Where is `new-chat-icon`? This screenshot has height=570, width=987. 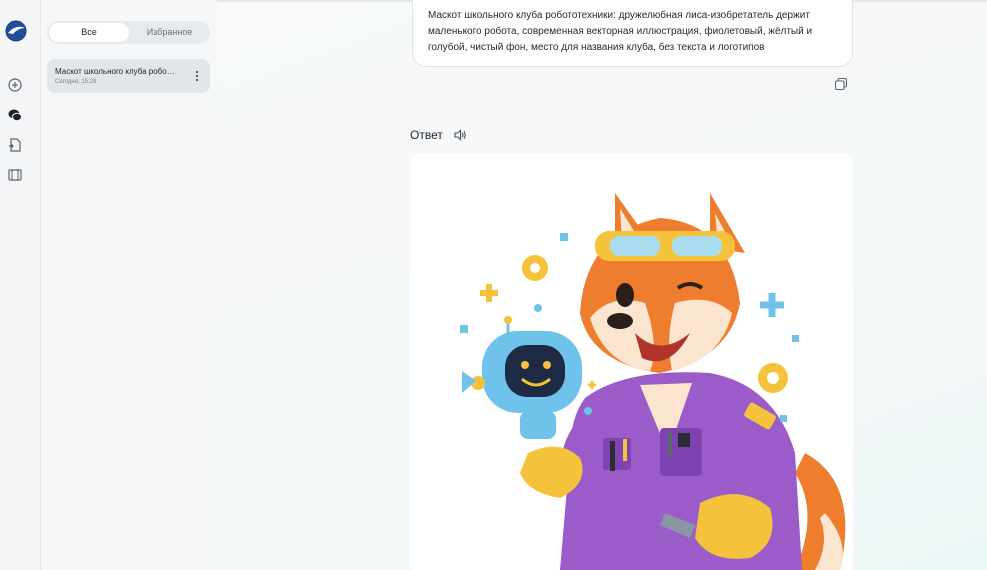
new-chat-icon is located at coordinates (15, 85).